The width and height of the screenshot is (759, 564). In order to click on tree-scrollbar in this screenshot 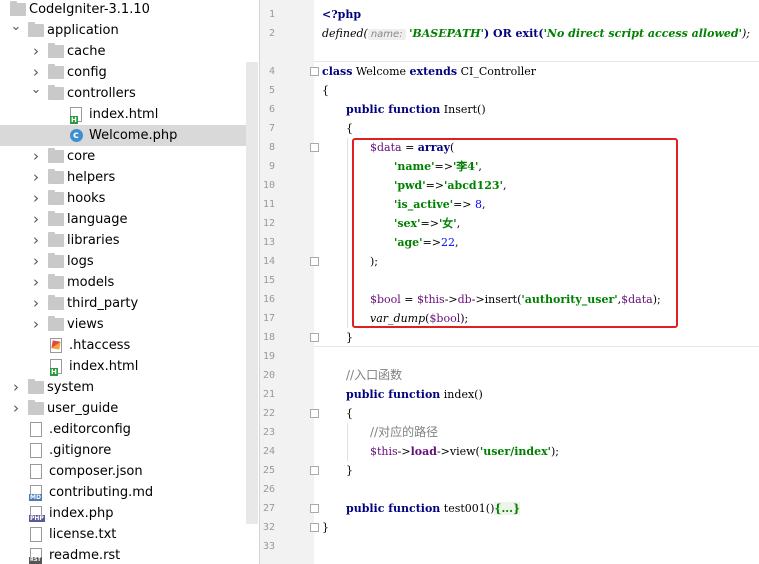, I will do `click(252, 293)`.